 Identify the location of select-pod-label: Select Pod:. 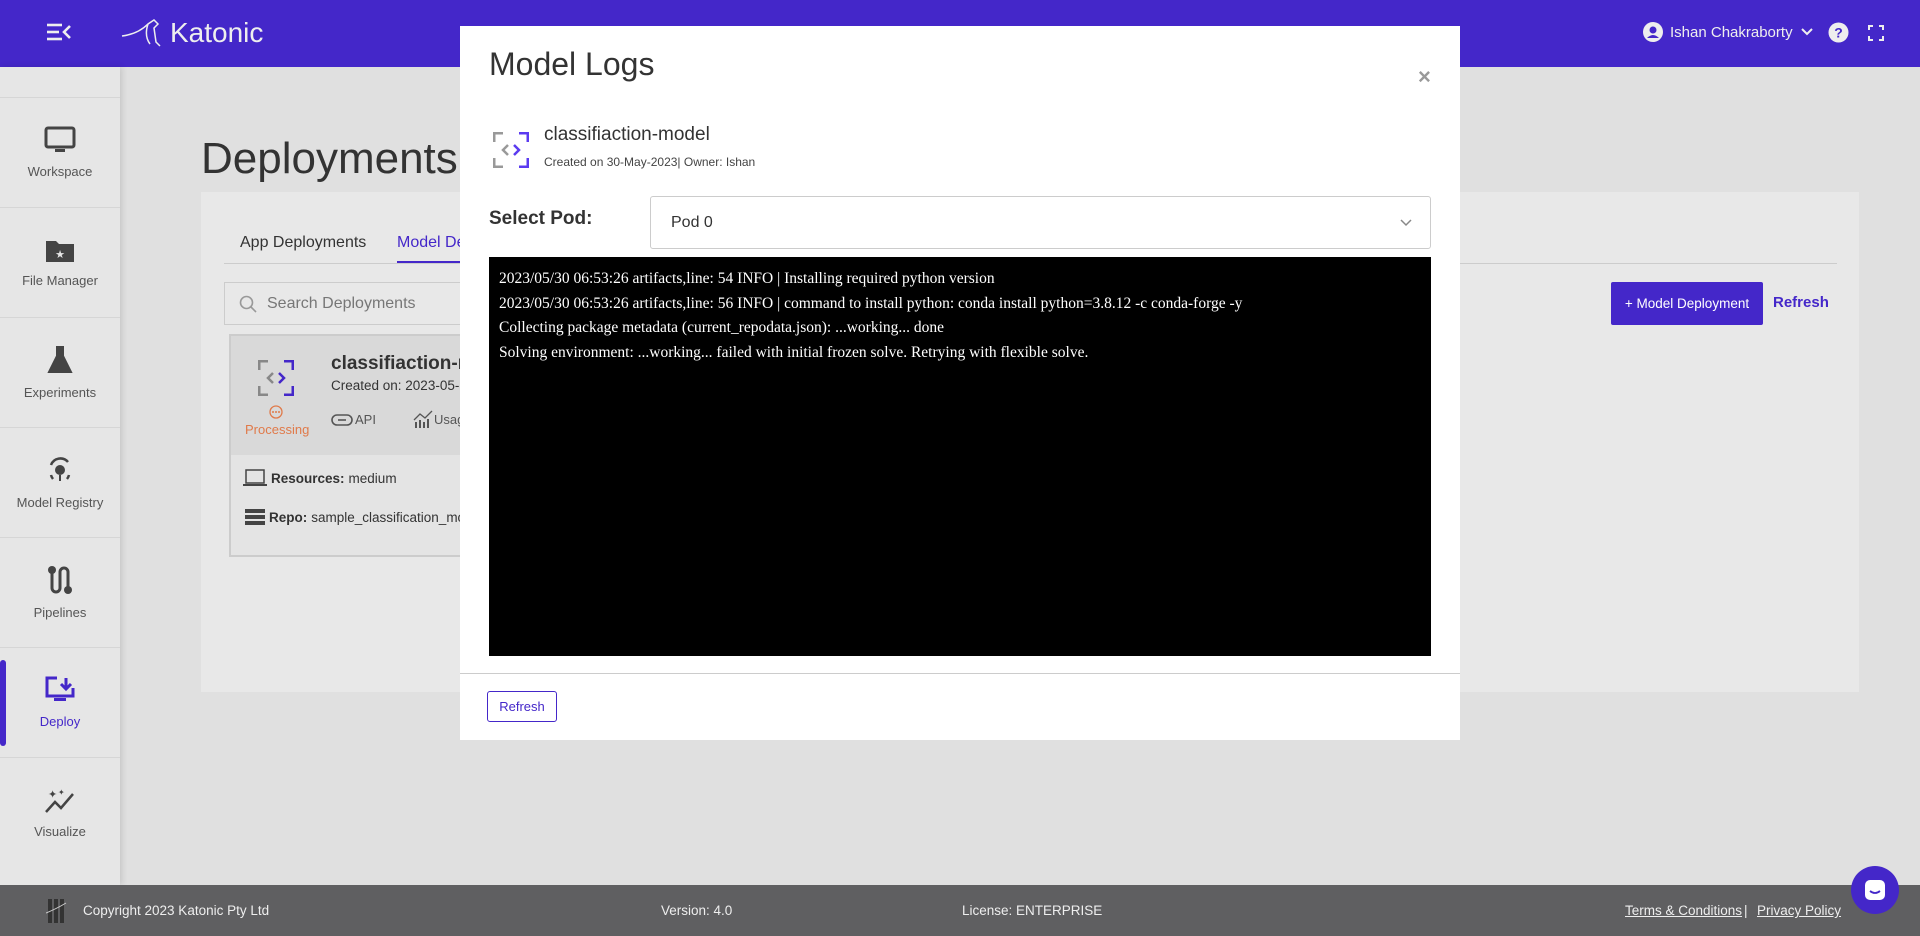
(541, 218).